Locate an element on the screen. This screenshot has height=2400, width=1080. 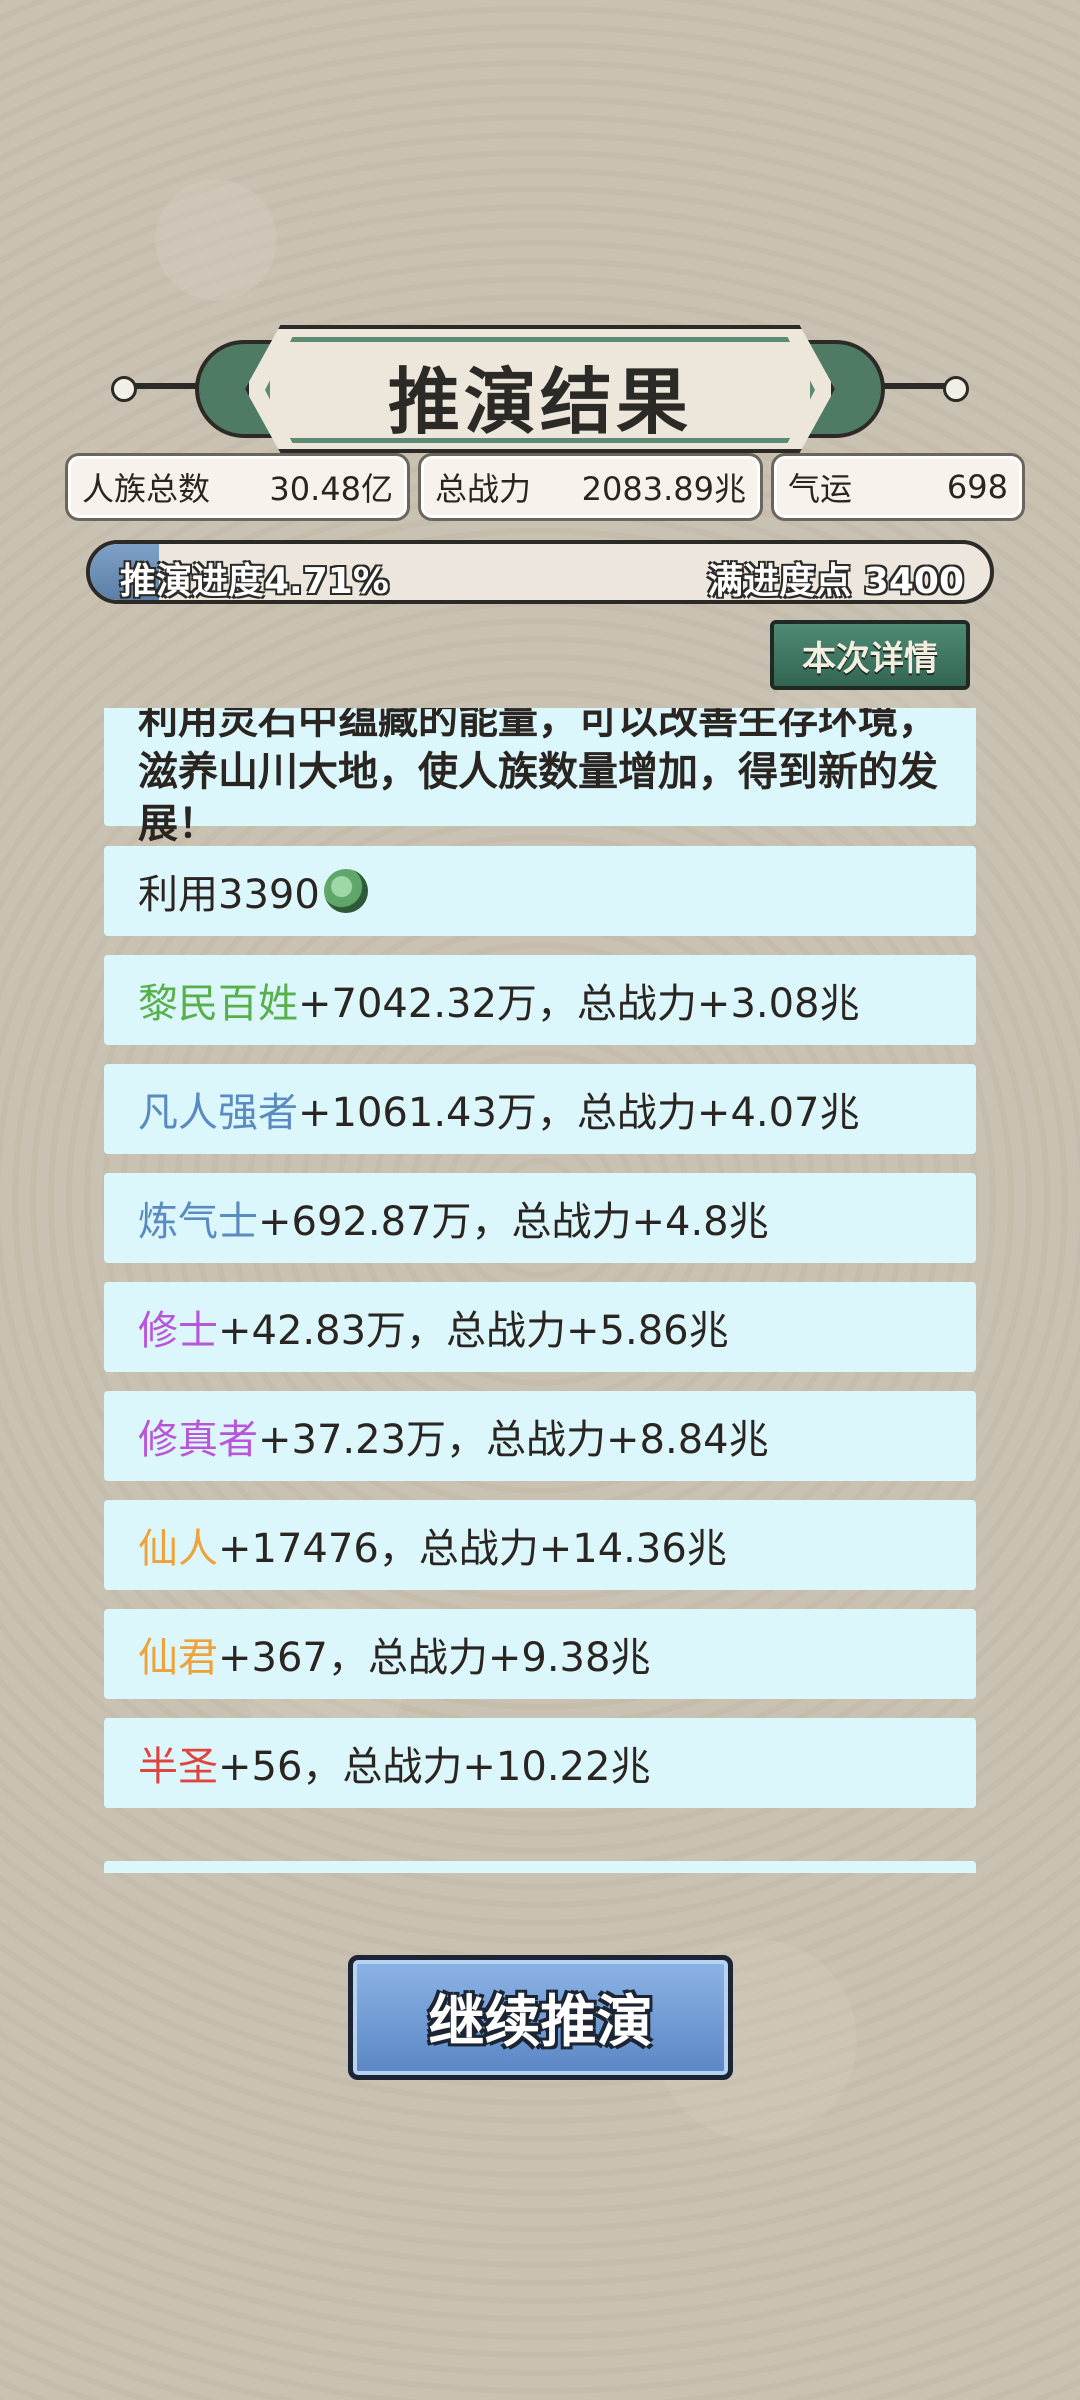
result-name: 黎民百姓 is located at coordinates (218, 1004).